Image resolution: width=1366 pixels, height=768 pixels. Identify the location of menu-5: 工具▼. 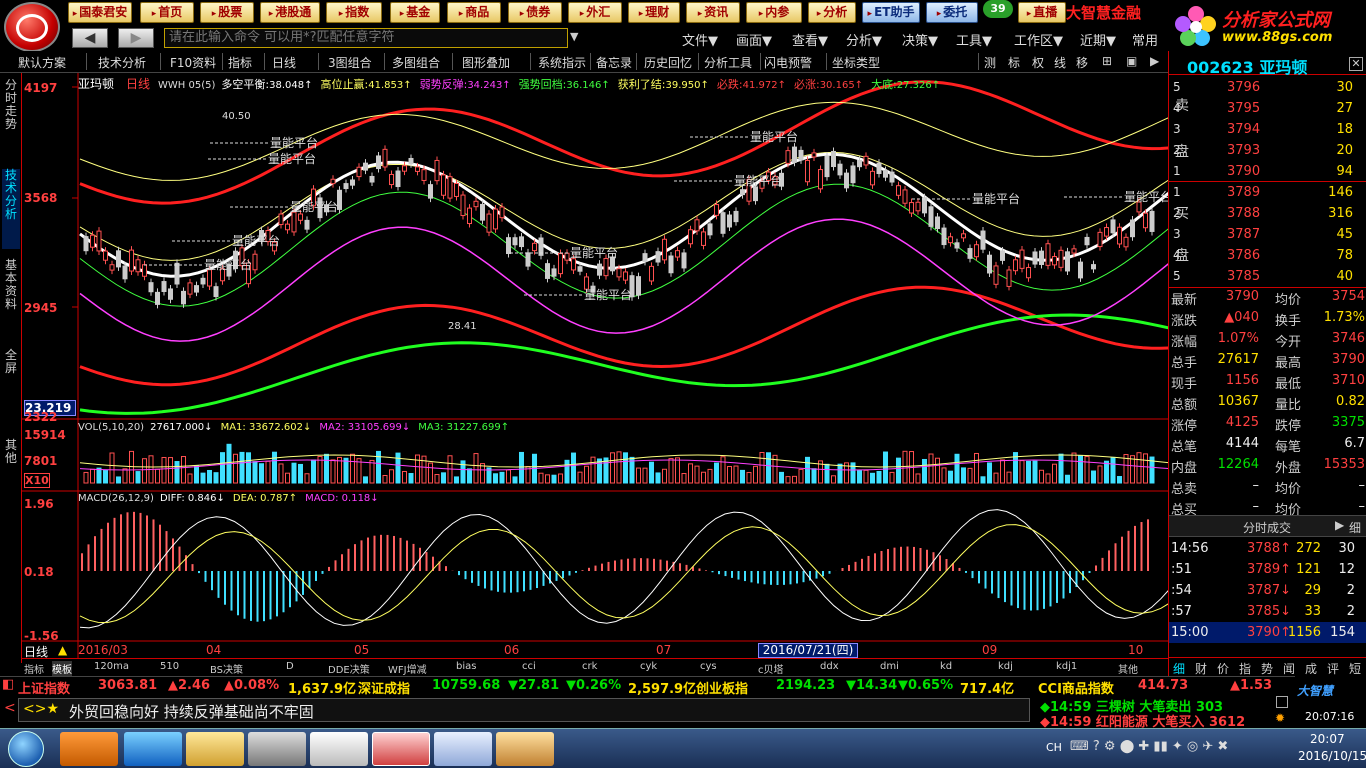
(974, 39).